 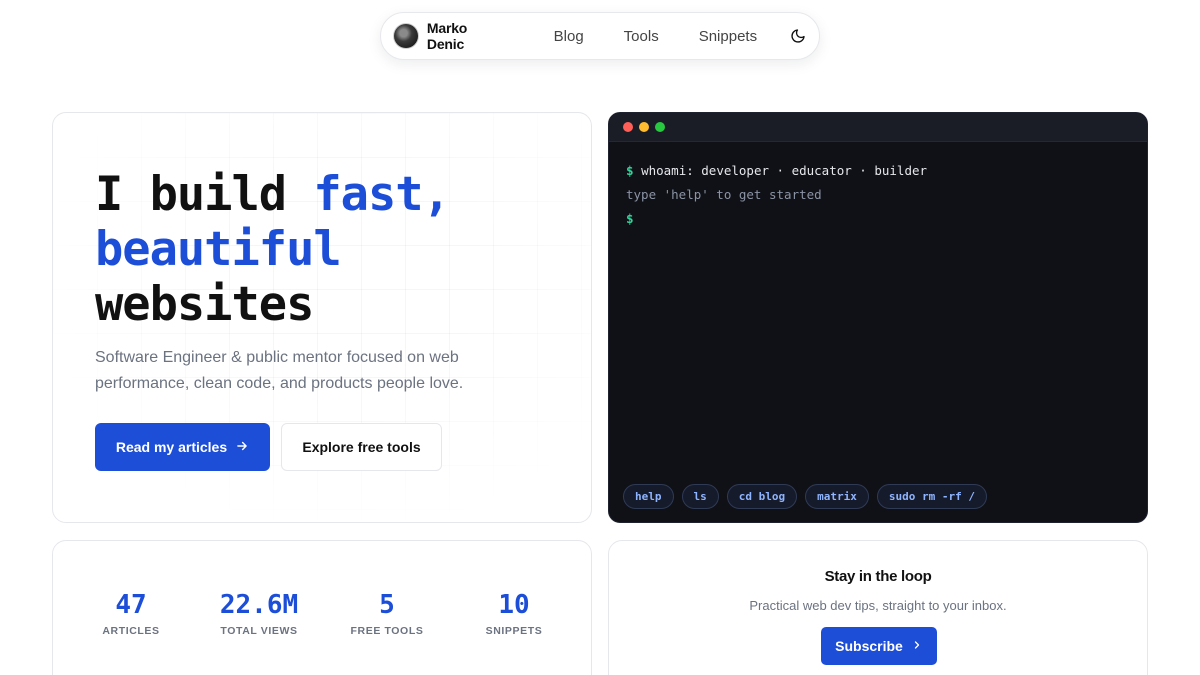 What do you see at coordinates (644, 127) in the screenshot?
I see `minimize-dot-icon` at bounding box center [644, 127].